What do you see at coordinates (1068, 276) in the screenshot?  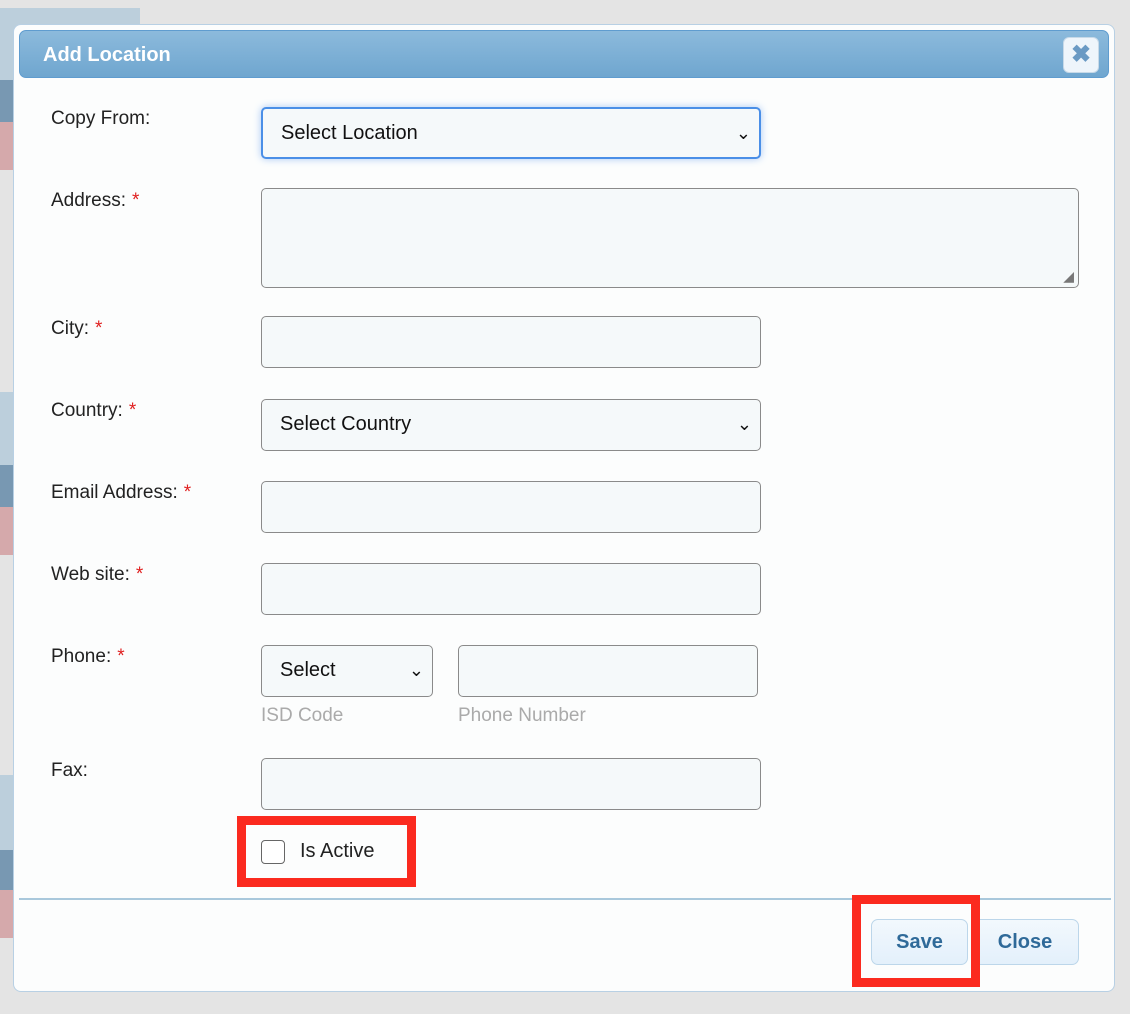 I see `resize-handle-icon: ◢` at bounding box center [1068, 276].